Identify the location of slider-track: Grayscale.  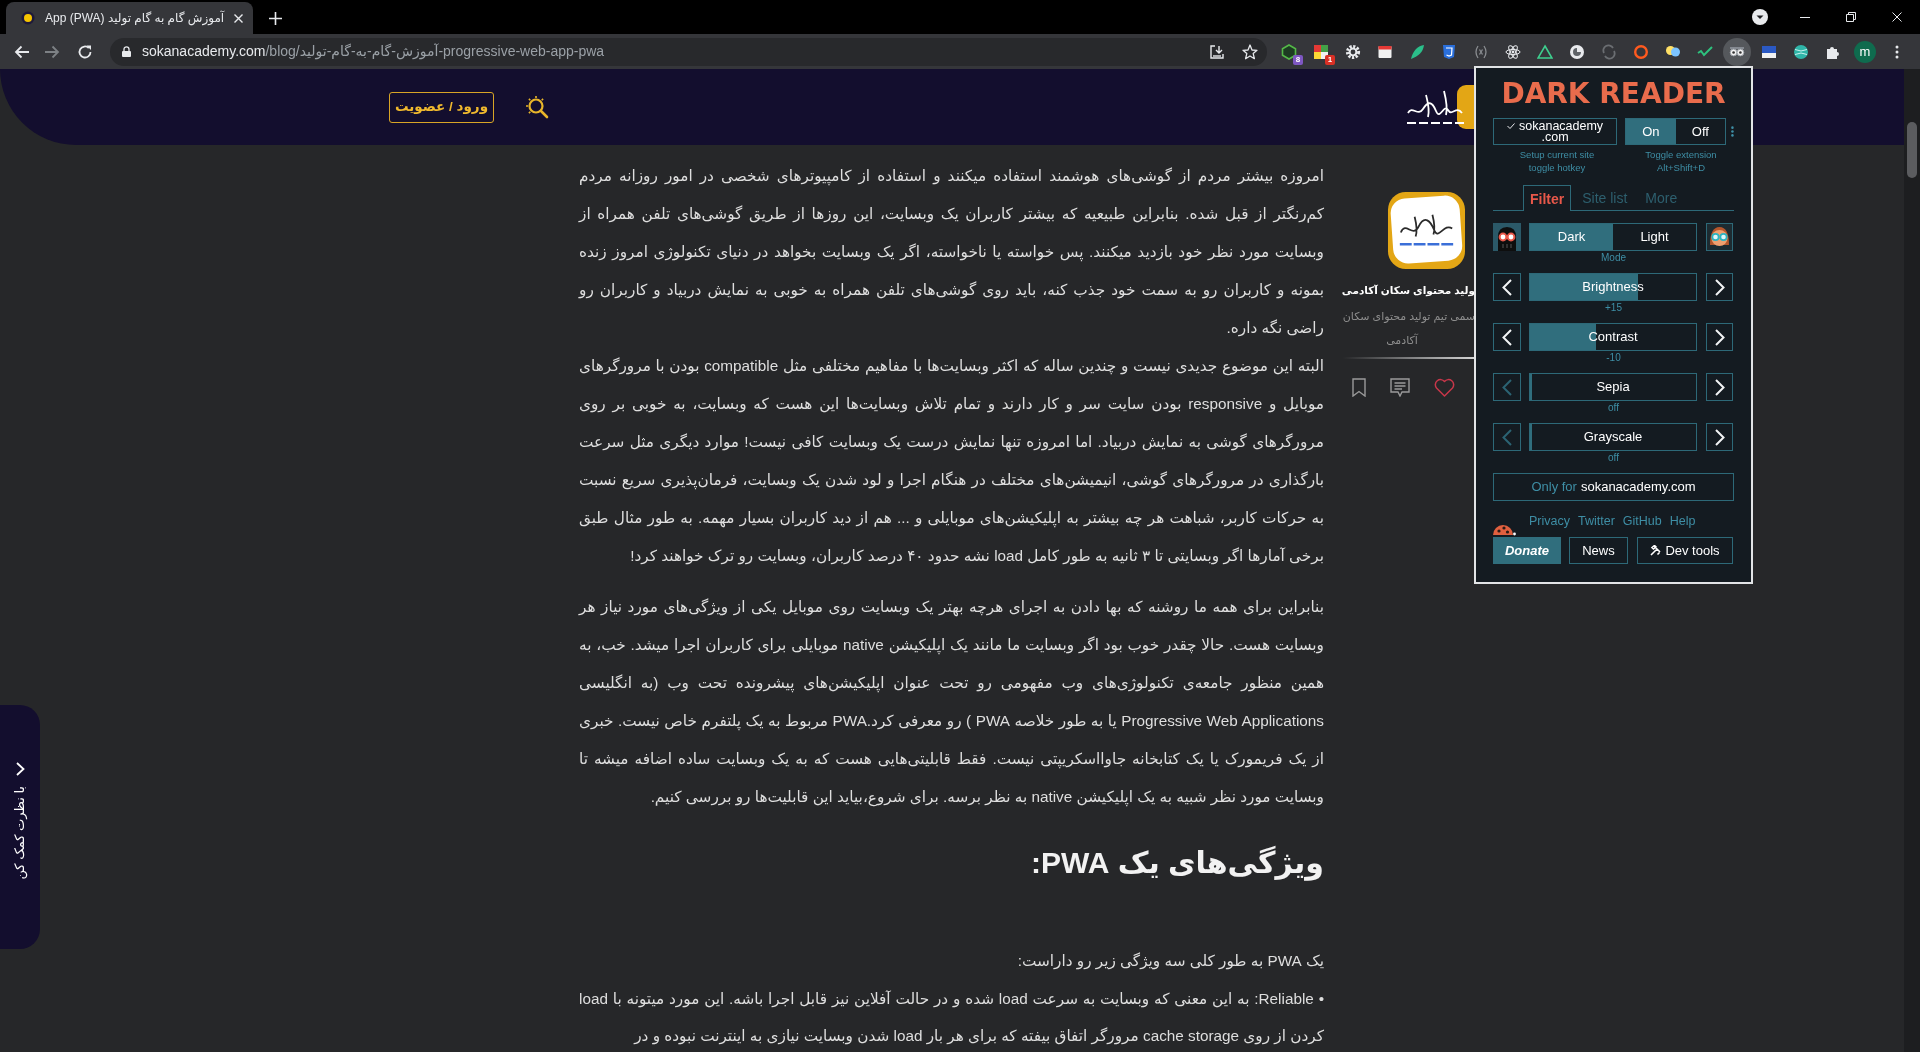
(1613, 437).